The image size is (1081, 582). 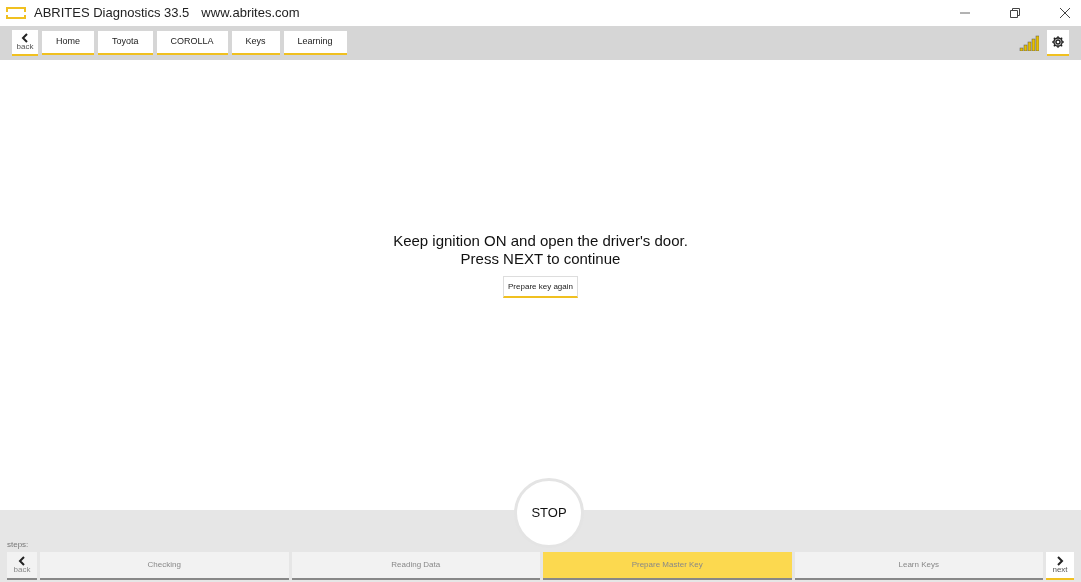 I want to click on close-icon, so click(x=1065, y=13).